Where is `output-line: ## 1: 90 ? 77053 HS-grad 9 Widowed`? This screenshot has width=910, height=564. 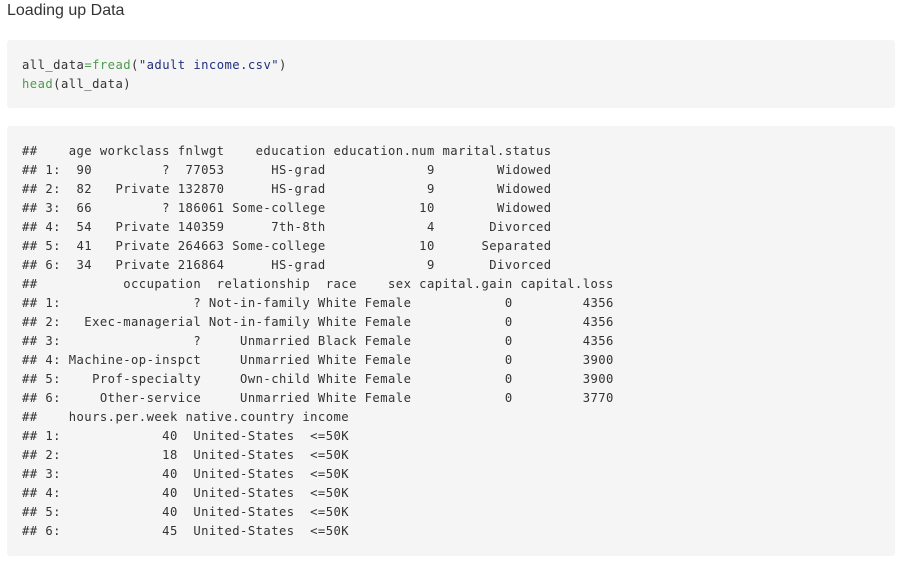
output-line: ## 1: 90 ? 77053 HS-grad 9 Widowed is located at coordinates (287, 170).